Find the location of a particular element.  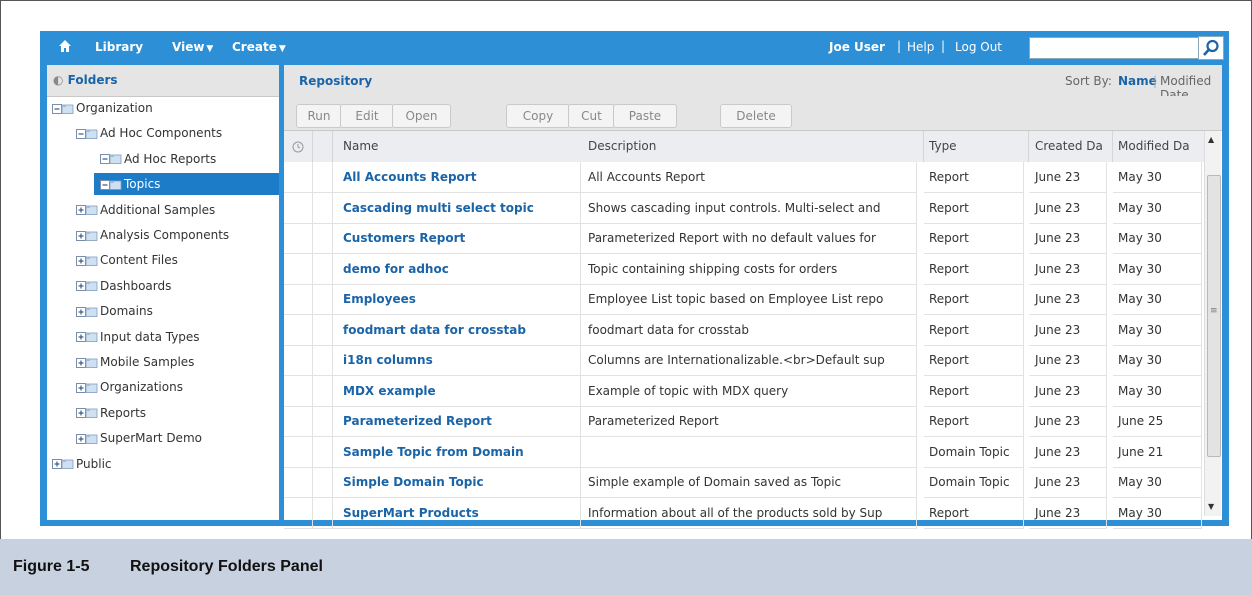

folder-item: Input data Types is located at coordinates (138, 337).